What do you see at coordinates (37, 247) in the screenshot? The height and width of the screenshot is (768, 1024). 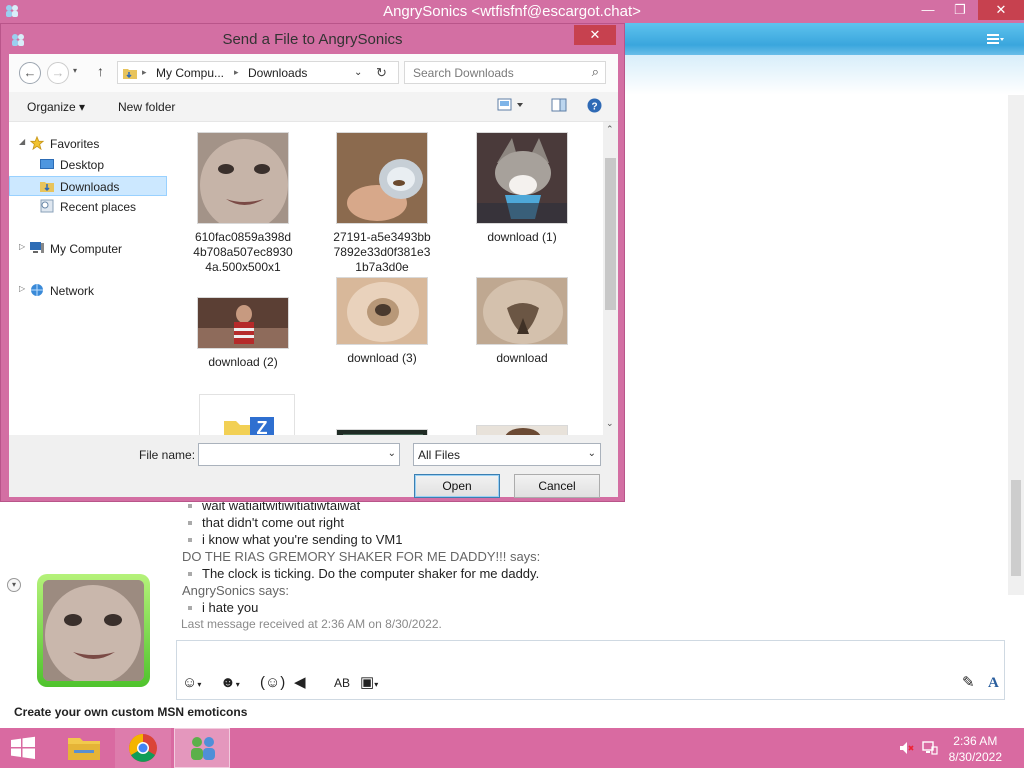 I see `computer-icon` at bounding box center [37, 247].